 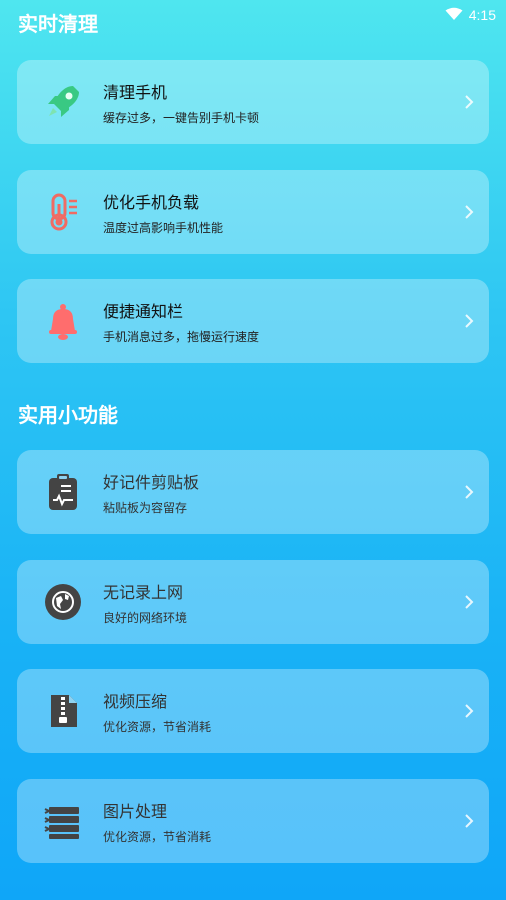 I want to click on card-title: 清理手机, so click(x=135, y=92).